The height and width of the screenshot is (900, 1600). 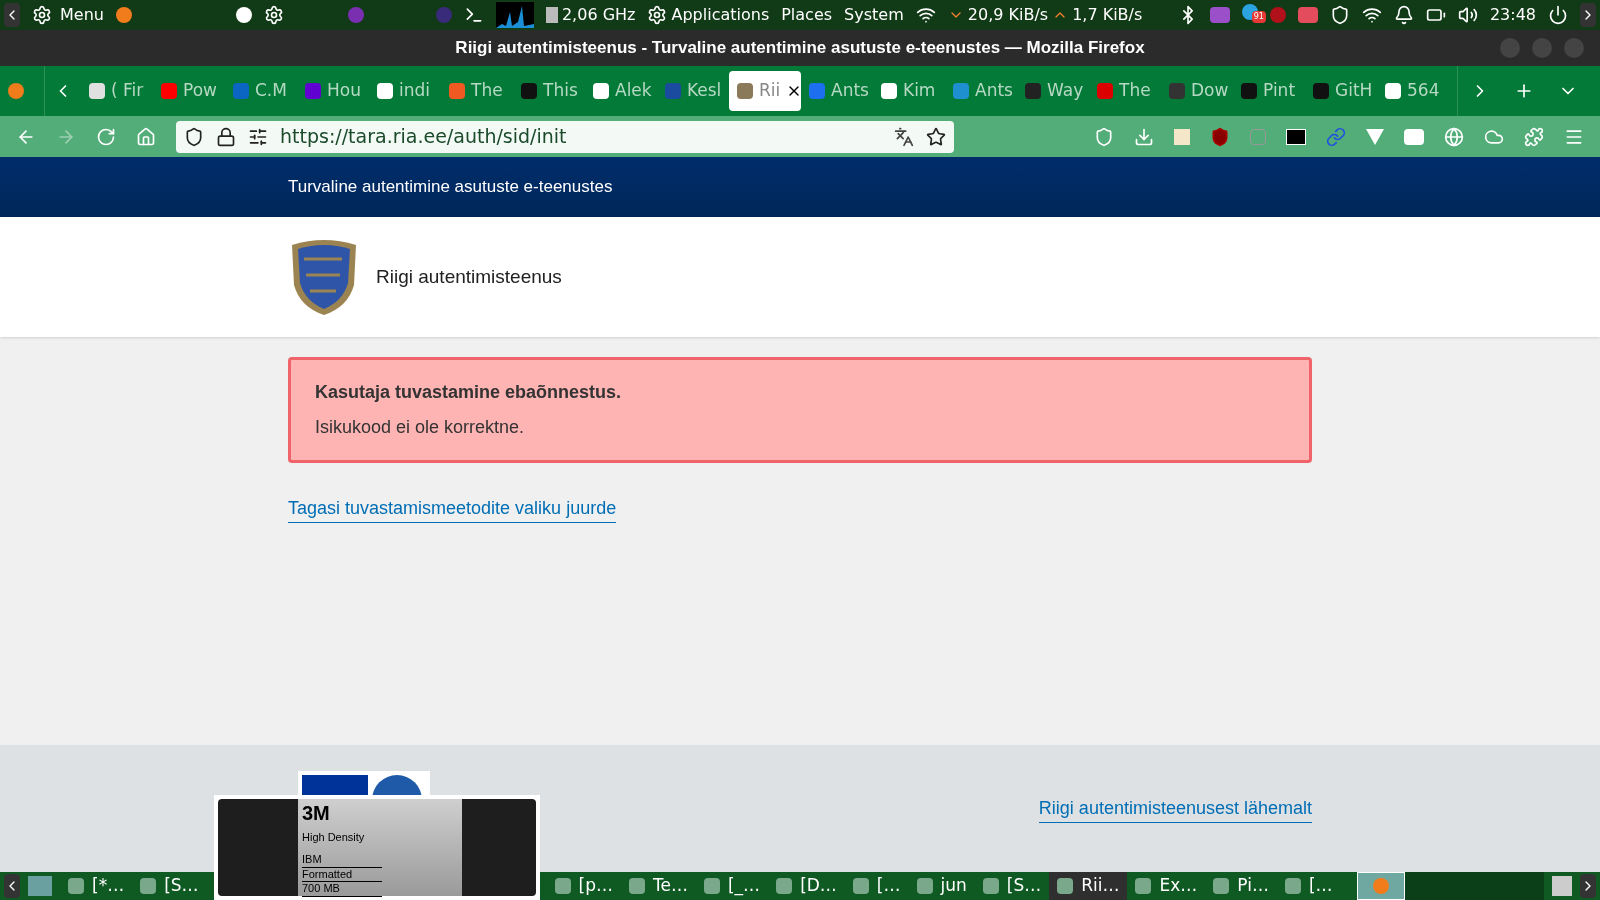 I want to click on label-text: 700 MB, so click(x=342, y=889).